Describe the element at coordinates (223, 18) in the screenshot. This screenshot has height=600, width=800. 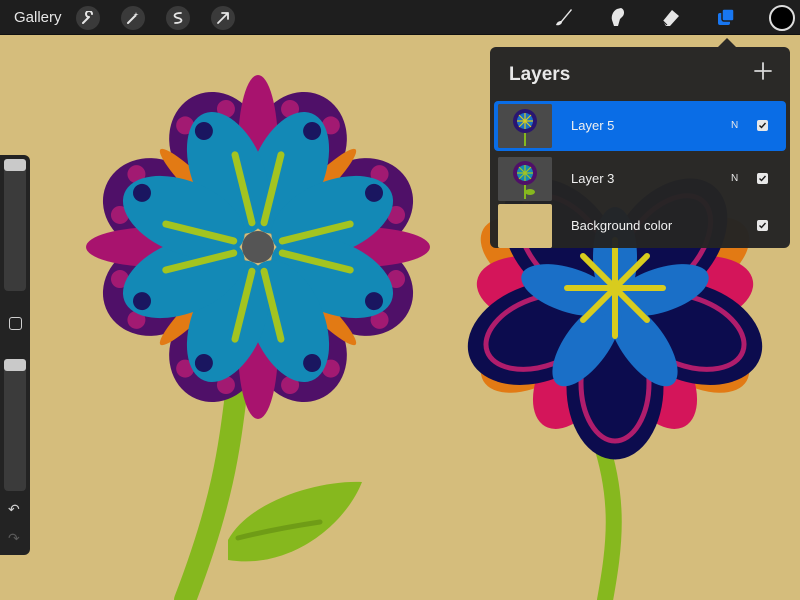
I see `transform-arrow-icon` at that location.